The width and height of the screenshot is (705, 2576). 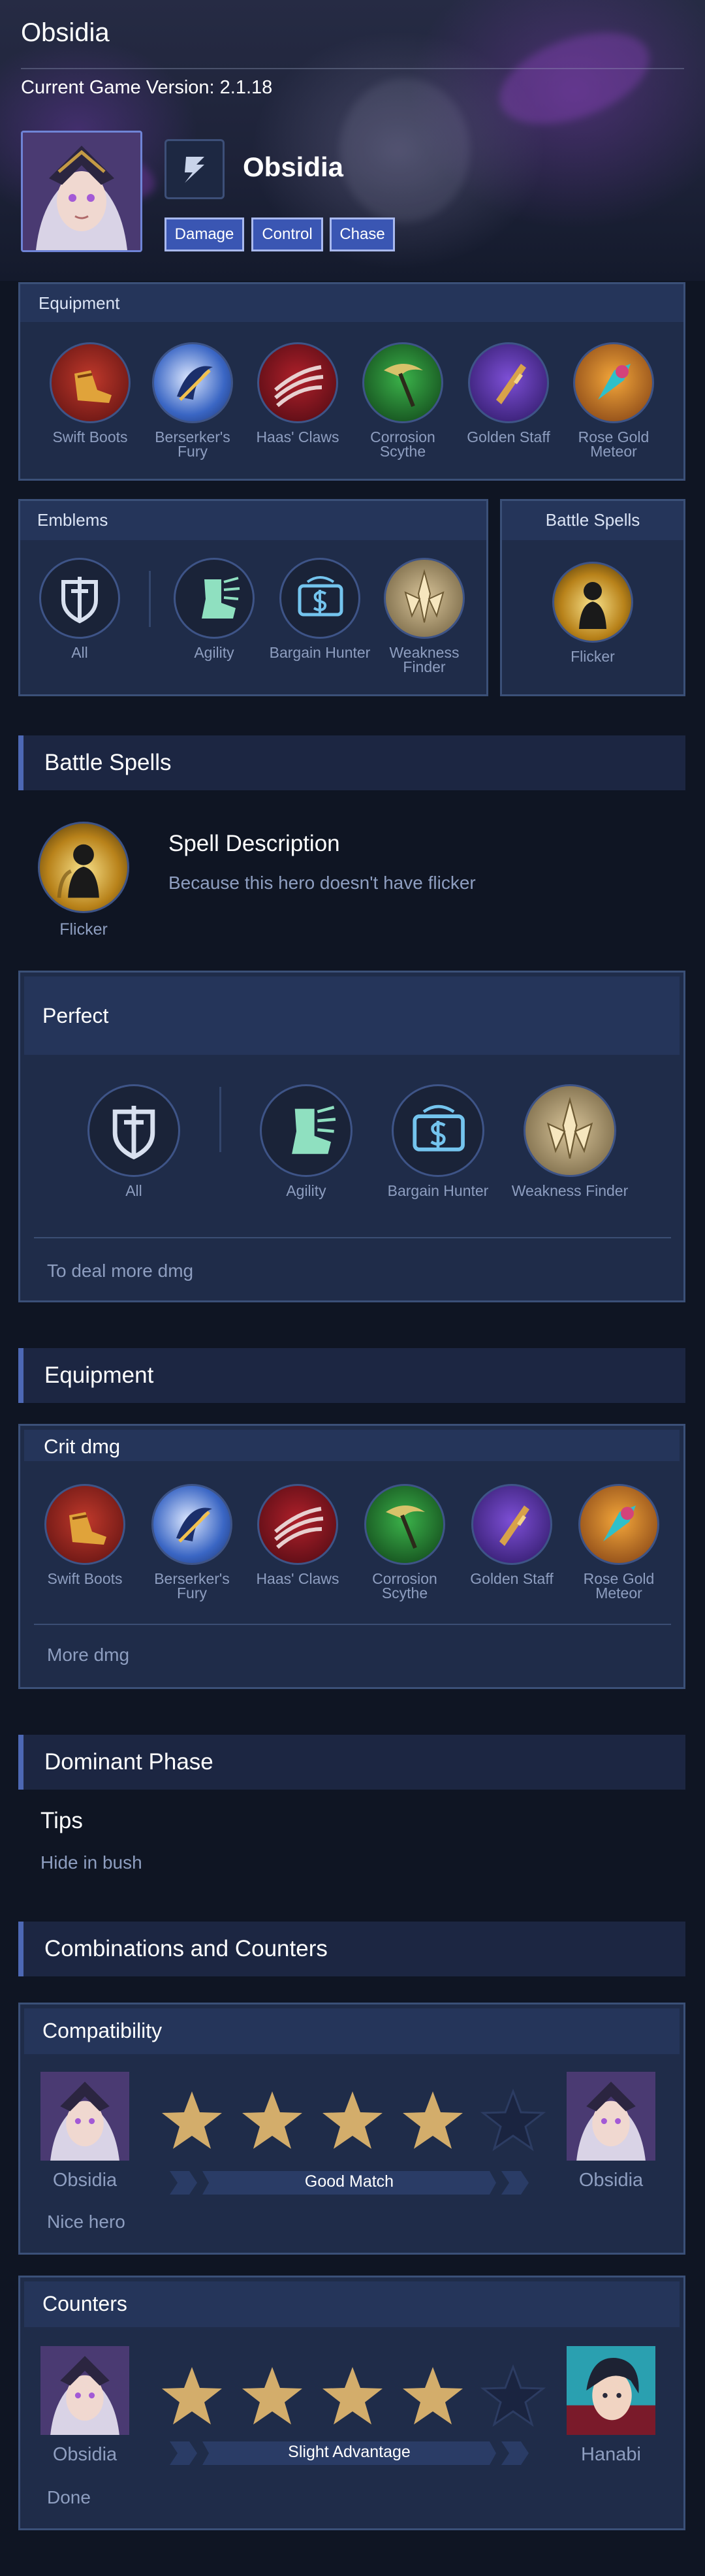 I want to click on tips-title: Tips, so click(x=61, y=1820).